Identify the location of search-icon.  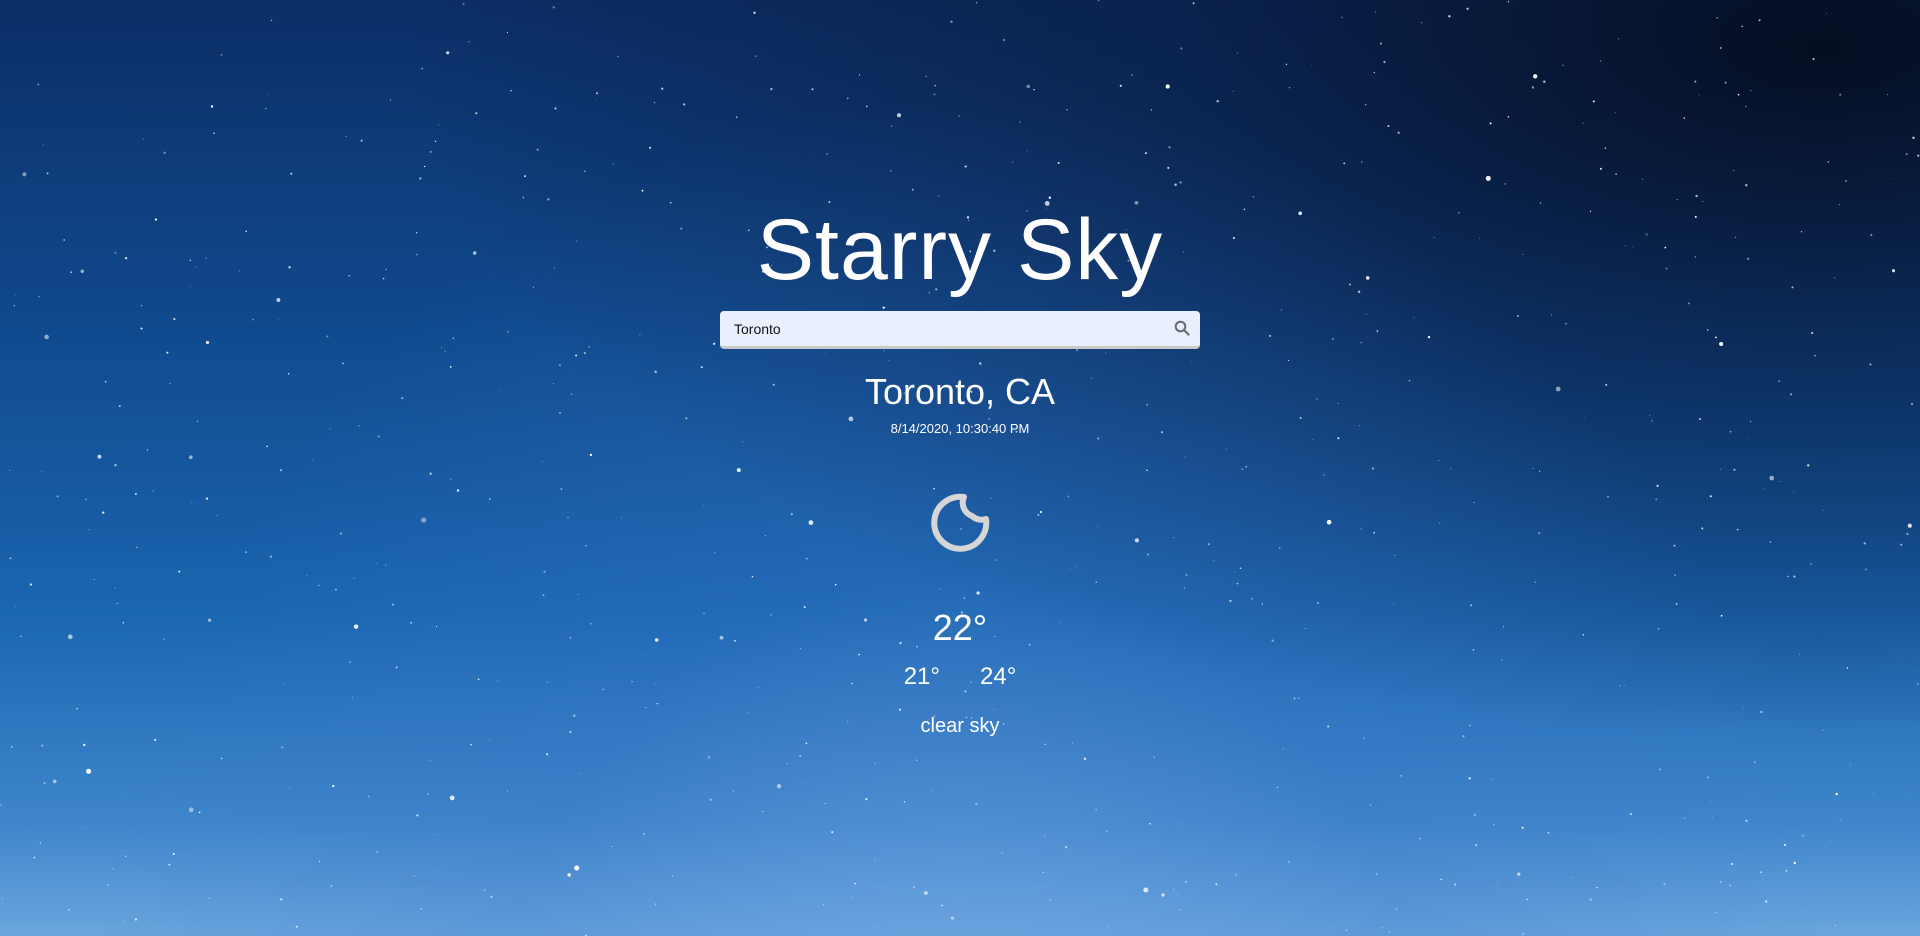
(1182, 328).